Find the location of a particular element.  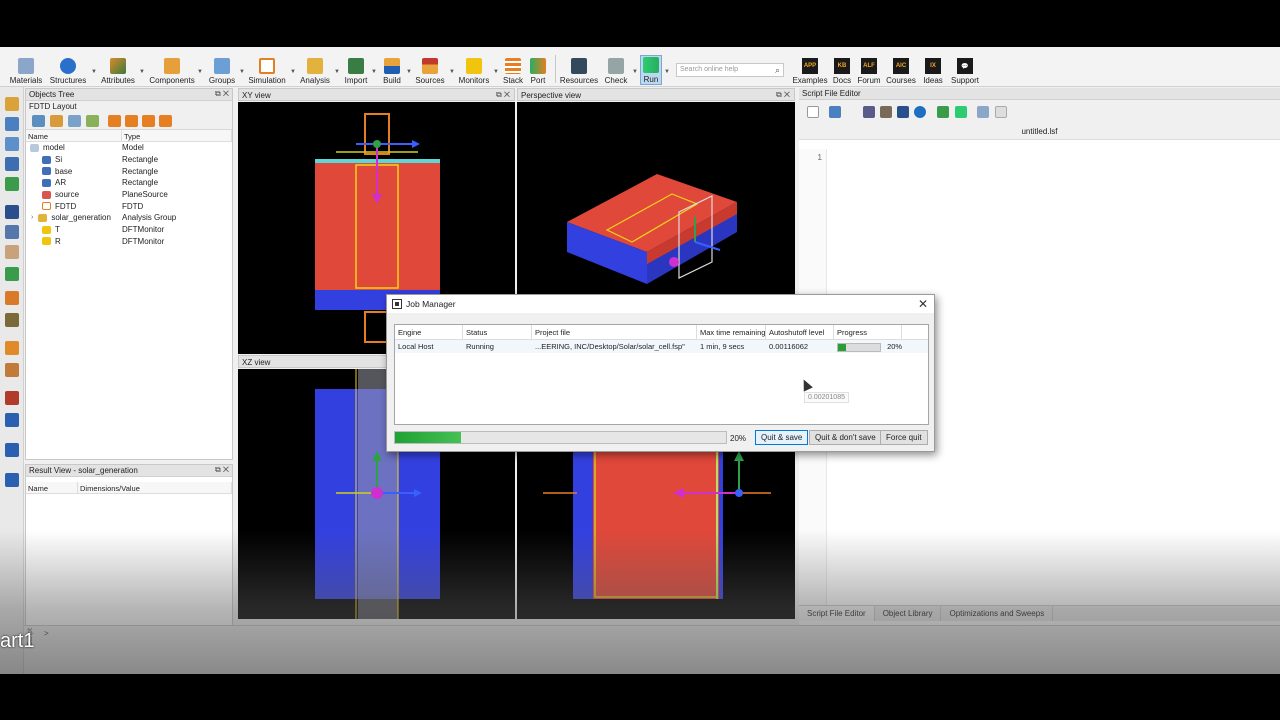

view-y-icon is located at coordinates (12, 420).